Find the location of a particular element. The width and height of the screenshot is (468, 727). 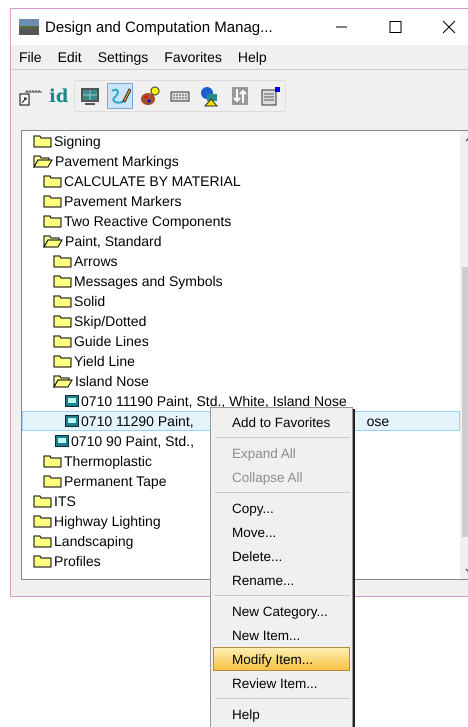

tree-item: Profiles is located at coordinates (77, 561).